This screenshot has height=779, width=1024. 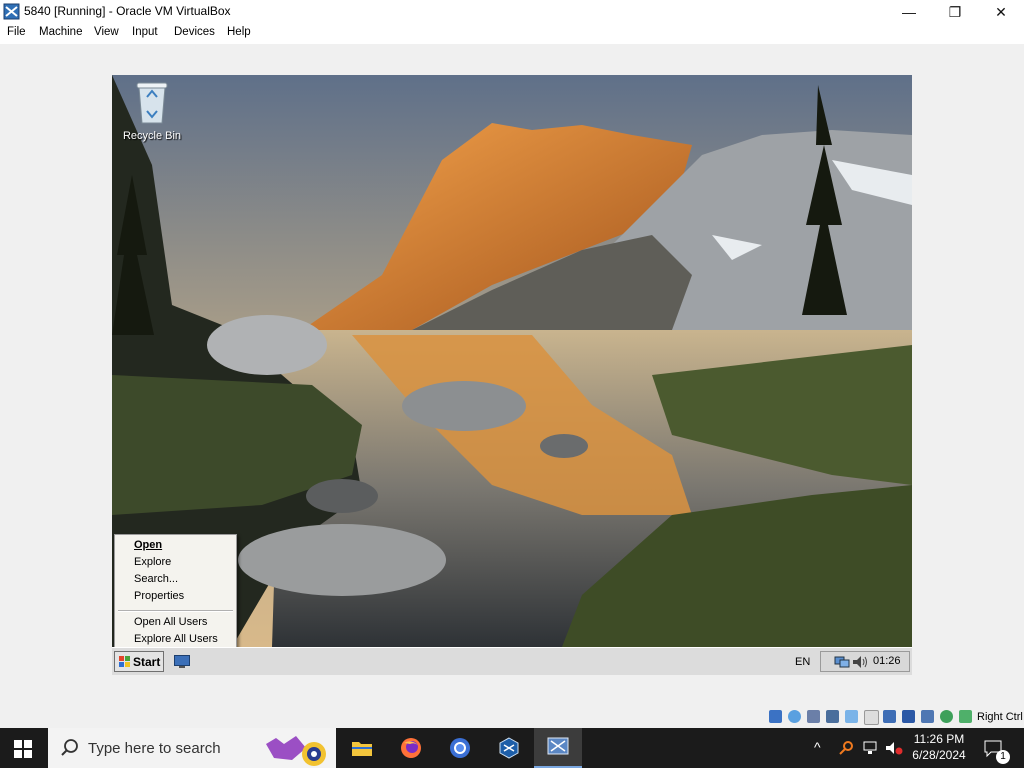 What do you see at coordinates (794, 716) in the screenshot?
I see `optical-drive-icon` at bounding box center [794, 716].